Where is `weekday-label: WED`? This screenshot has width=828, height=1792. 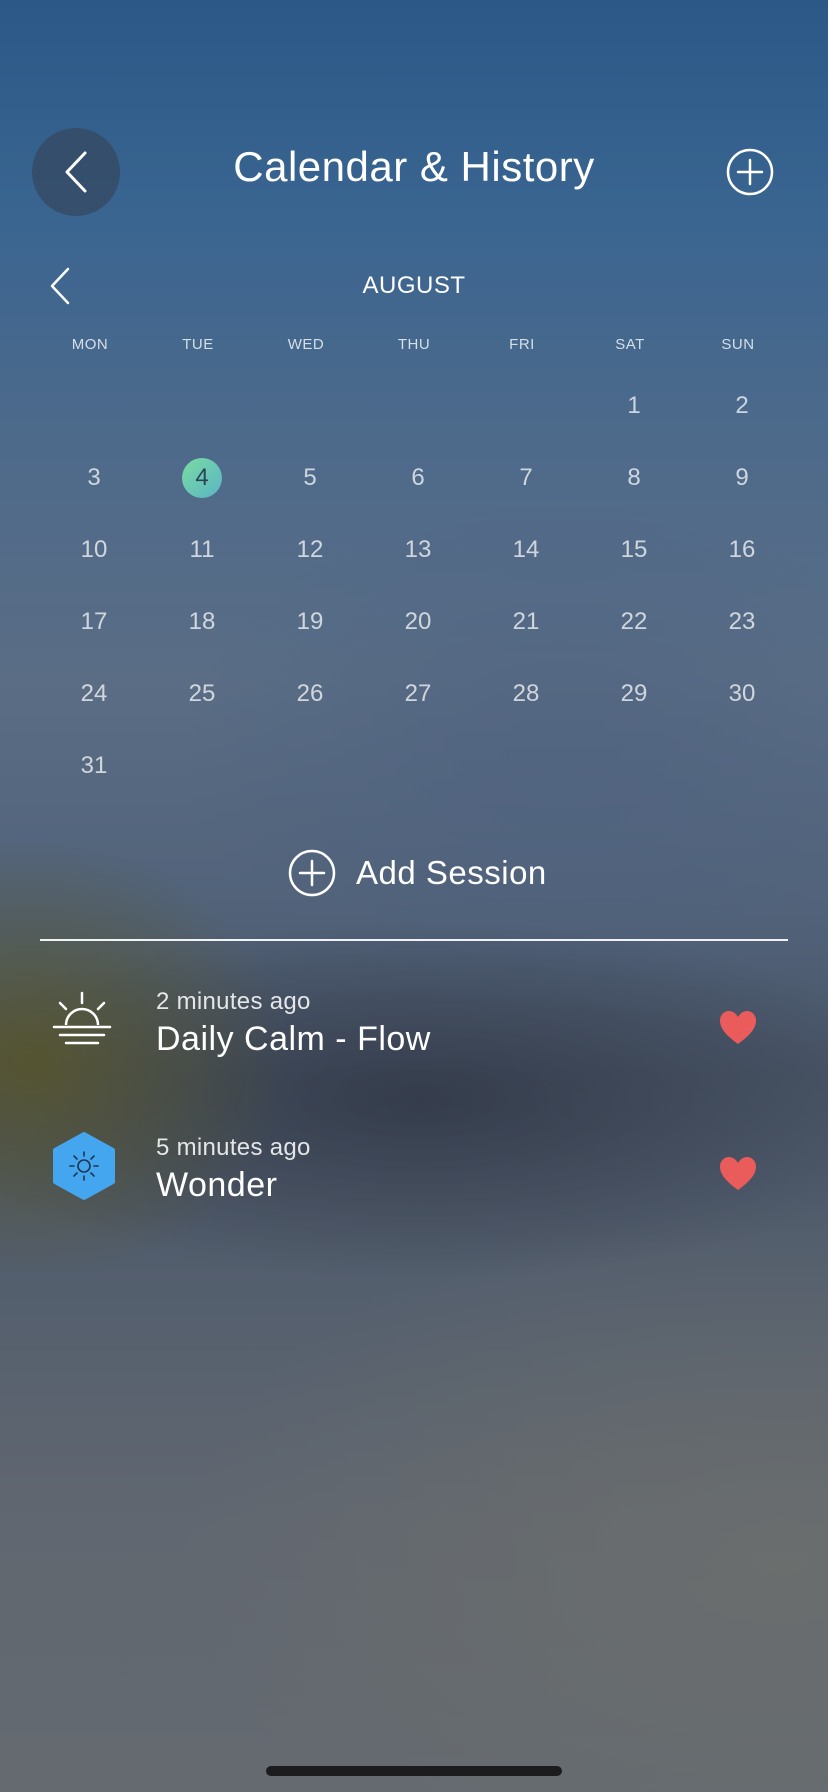 weekday-label: WED is located at coordinates (306, 344).